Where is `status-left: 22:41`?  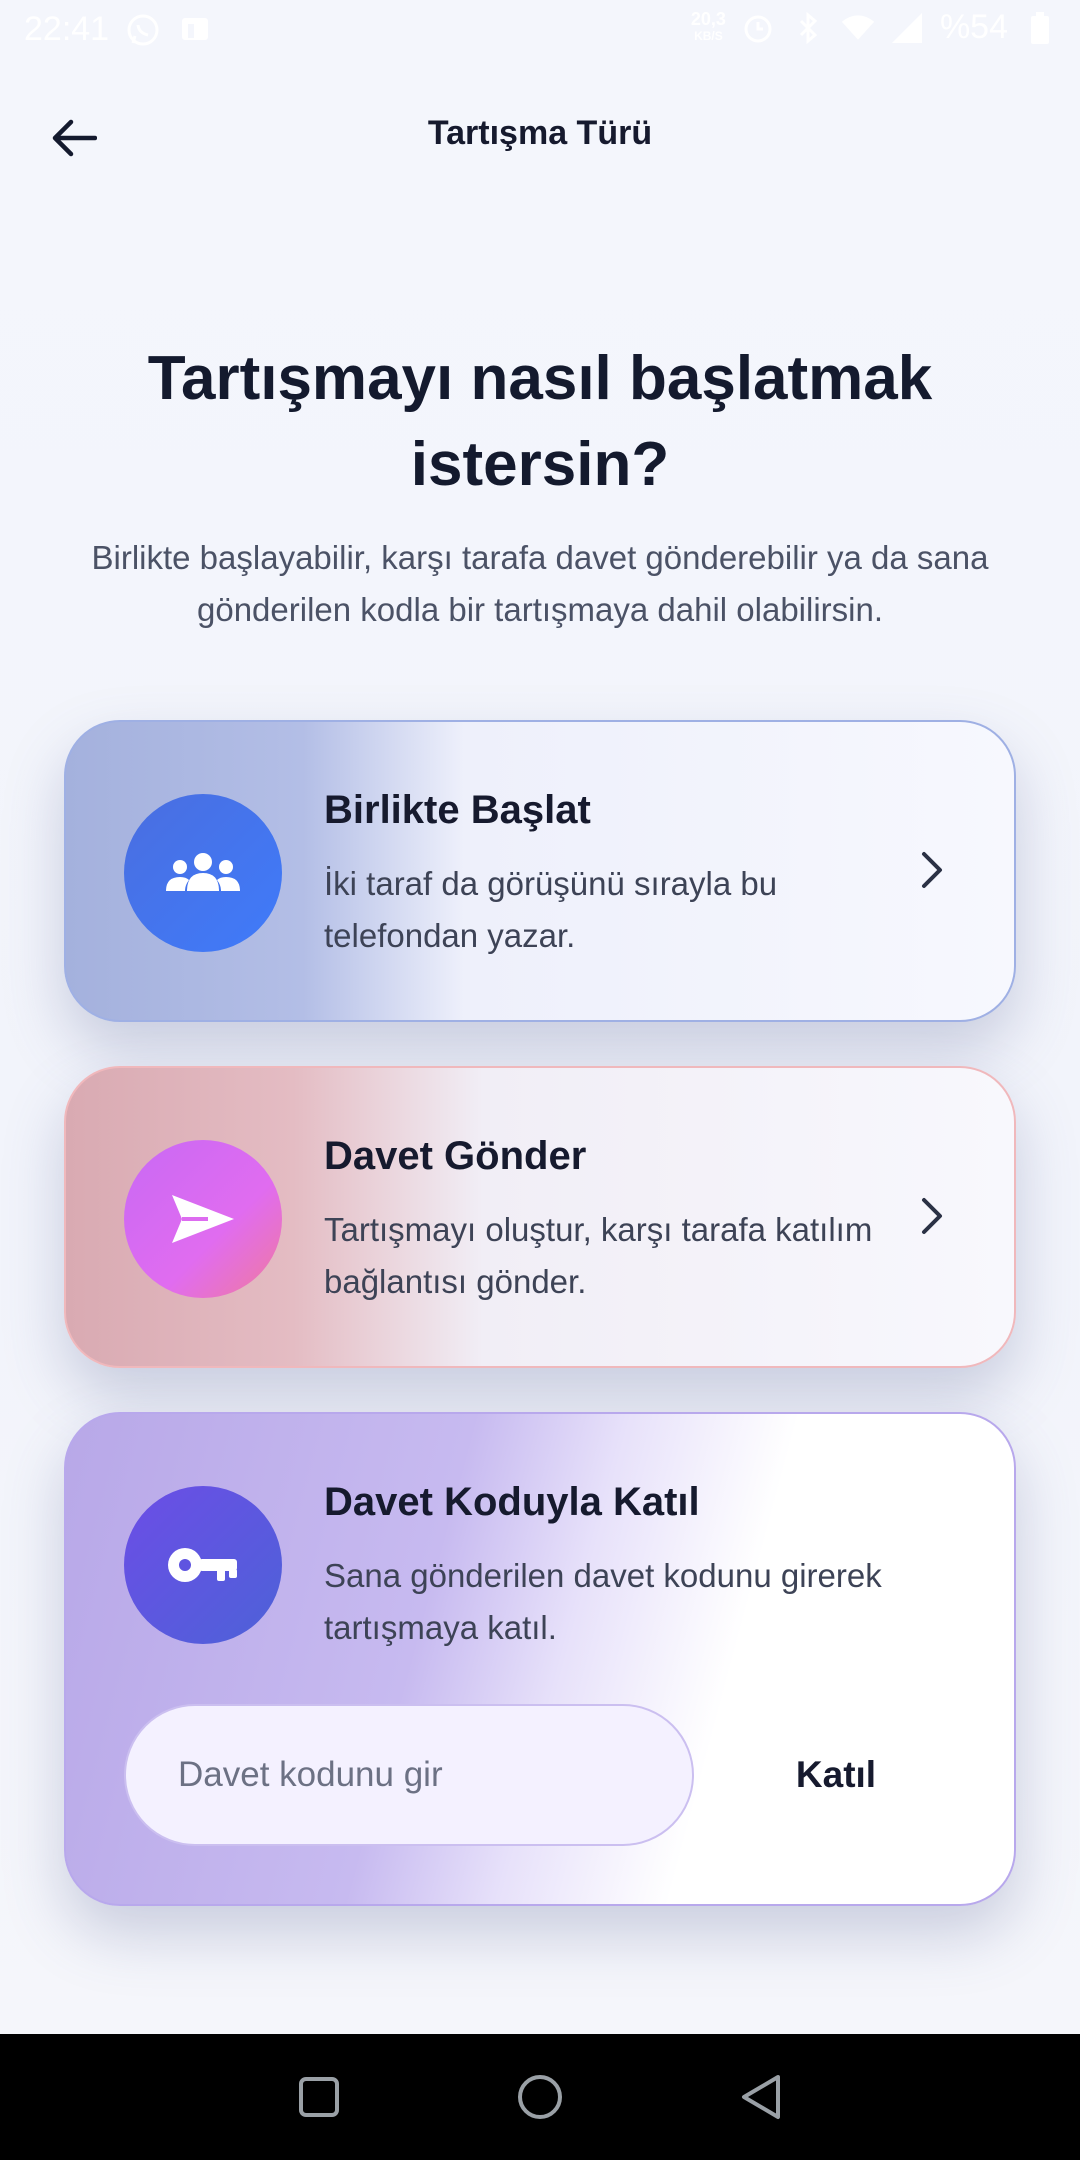
status-left: 22:41 is located at coordinates (118, 29).